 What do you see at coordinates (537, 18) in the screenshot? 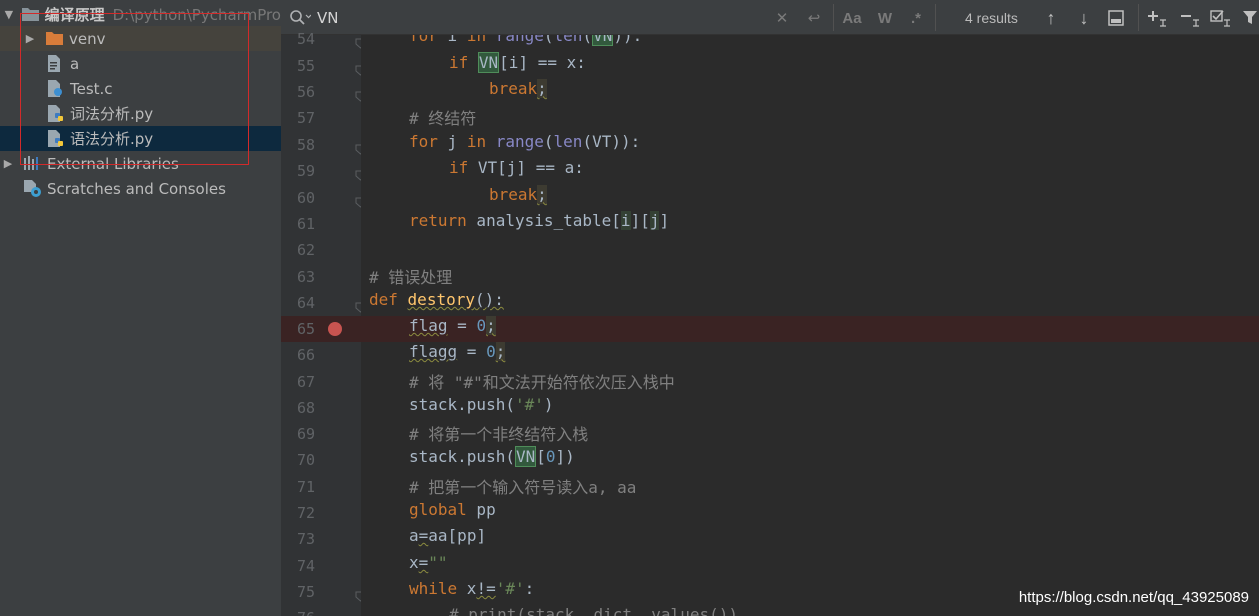
I see `search-input` at bounding box center [537, 18].